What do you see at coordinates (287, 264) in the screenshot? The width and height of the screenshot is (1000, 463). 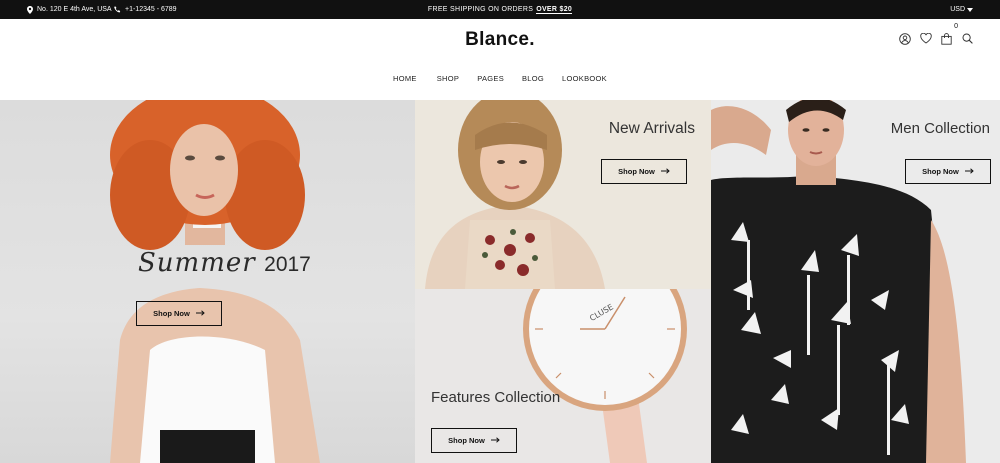 I see `summer-title-year: 2017` at bounding box center [287, 264].